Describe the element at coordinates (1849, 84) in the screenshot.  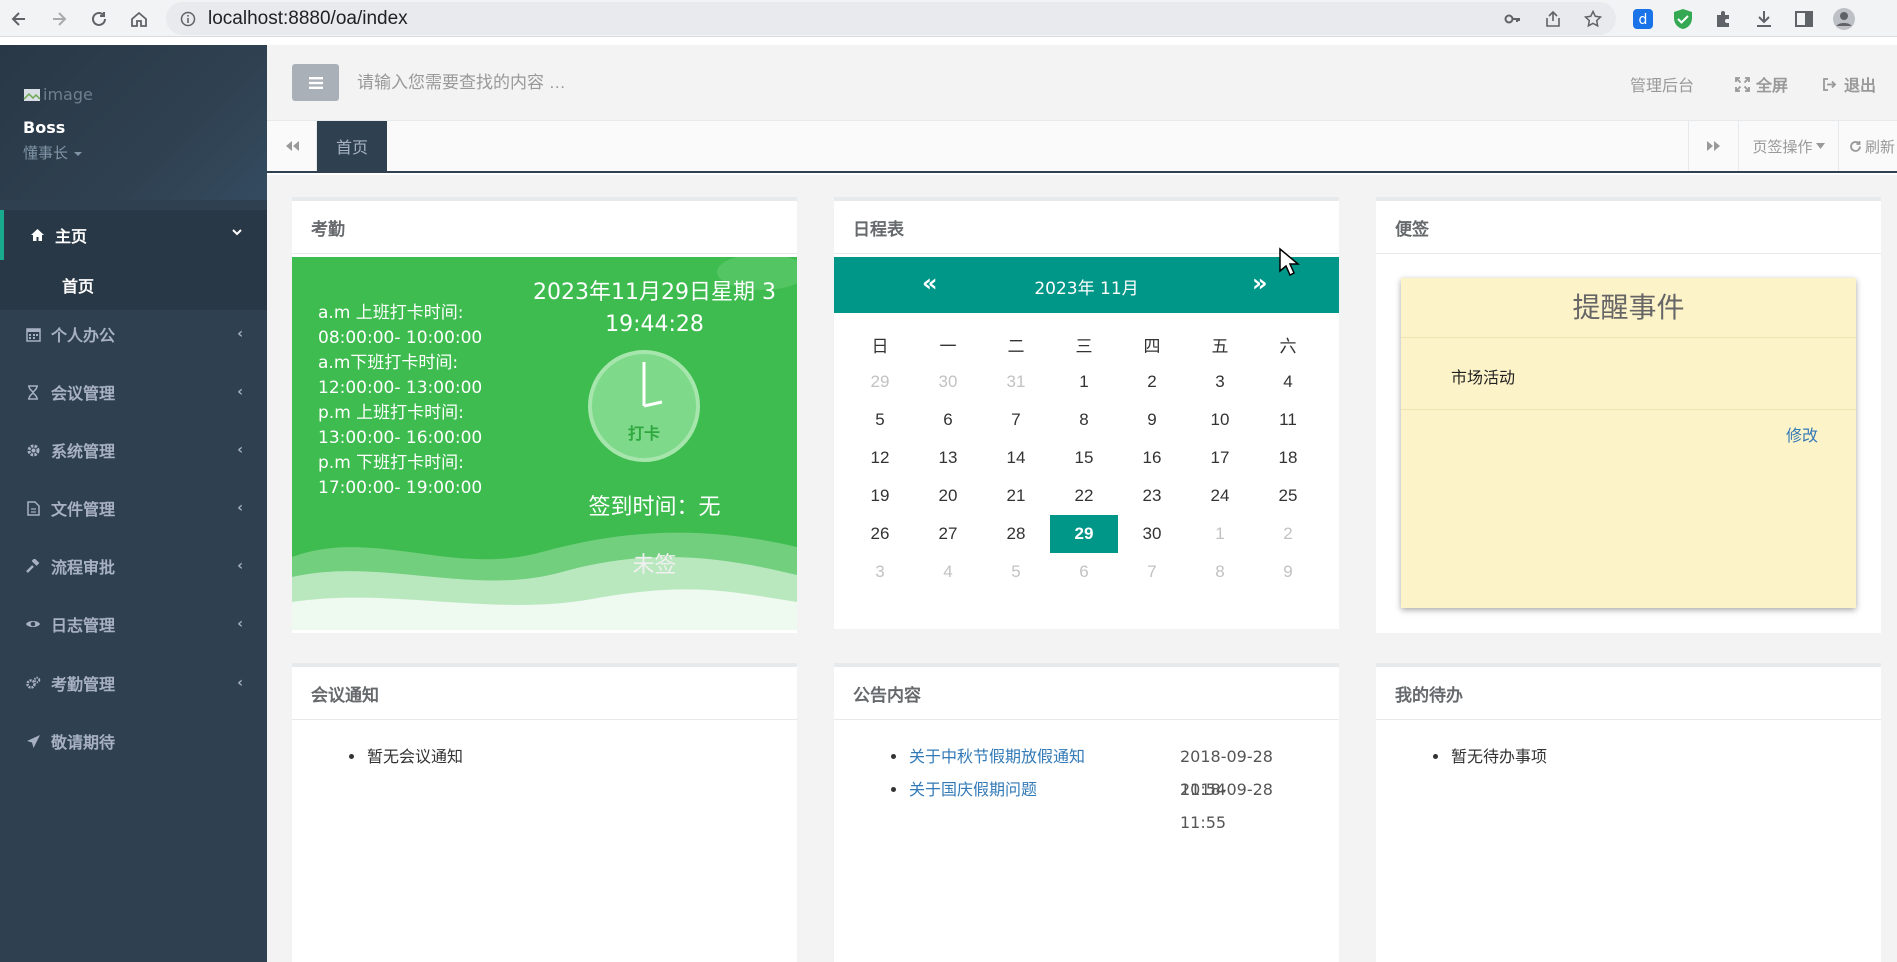
I see `logout-button: 退出` at that location.